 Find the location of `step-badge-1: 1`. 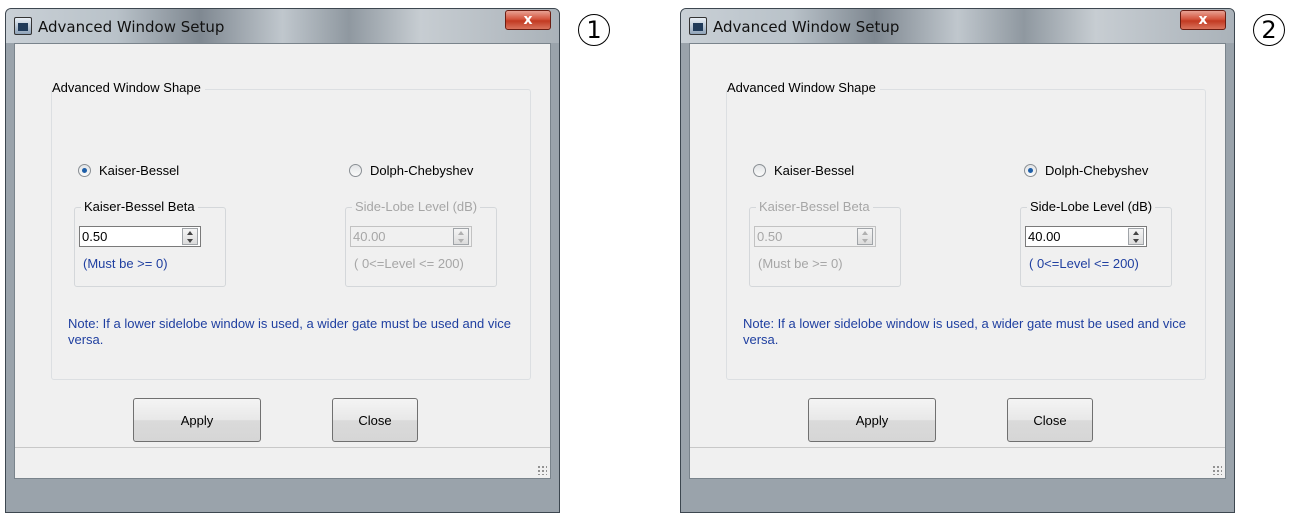

step-badge-1: 1 is located at coordinates (594, 30).